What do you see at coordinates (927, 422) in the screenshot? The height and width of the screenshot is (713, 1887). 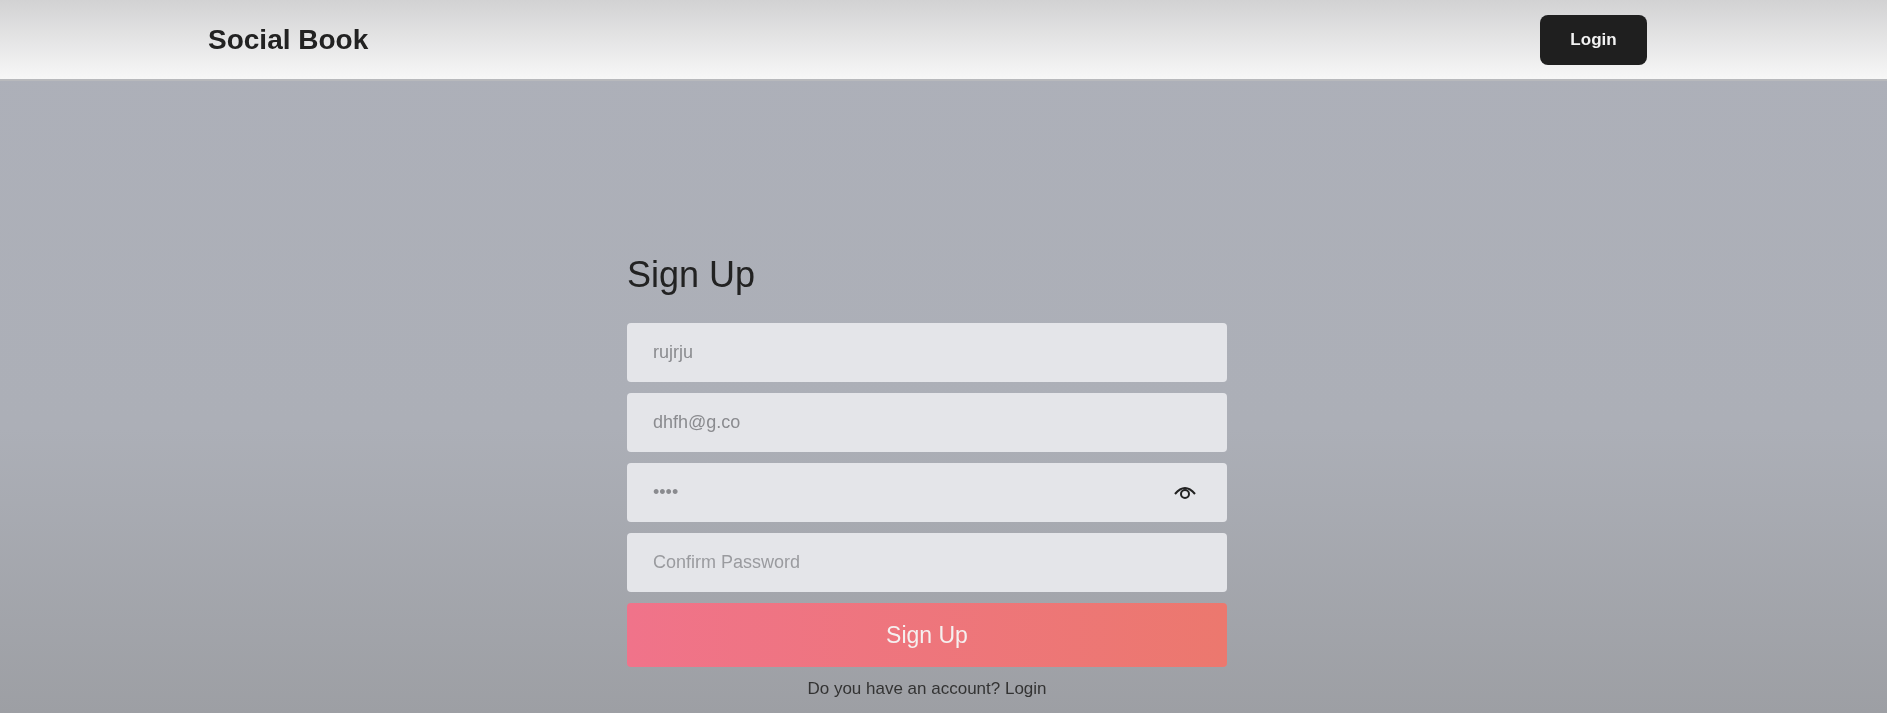 I see `input-field: dhfh@g.co` at bounding box center [927, 422].